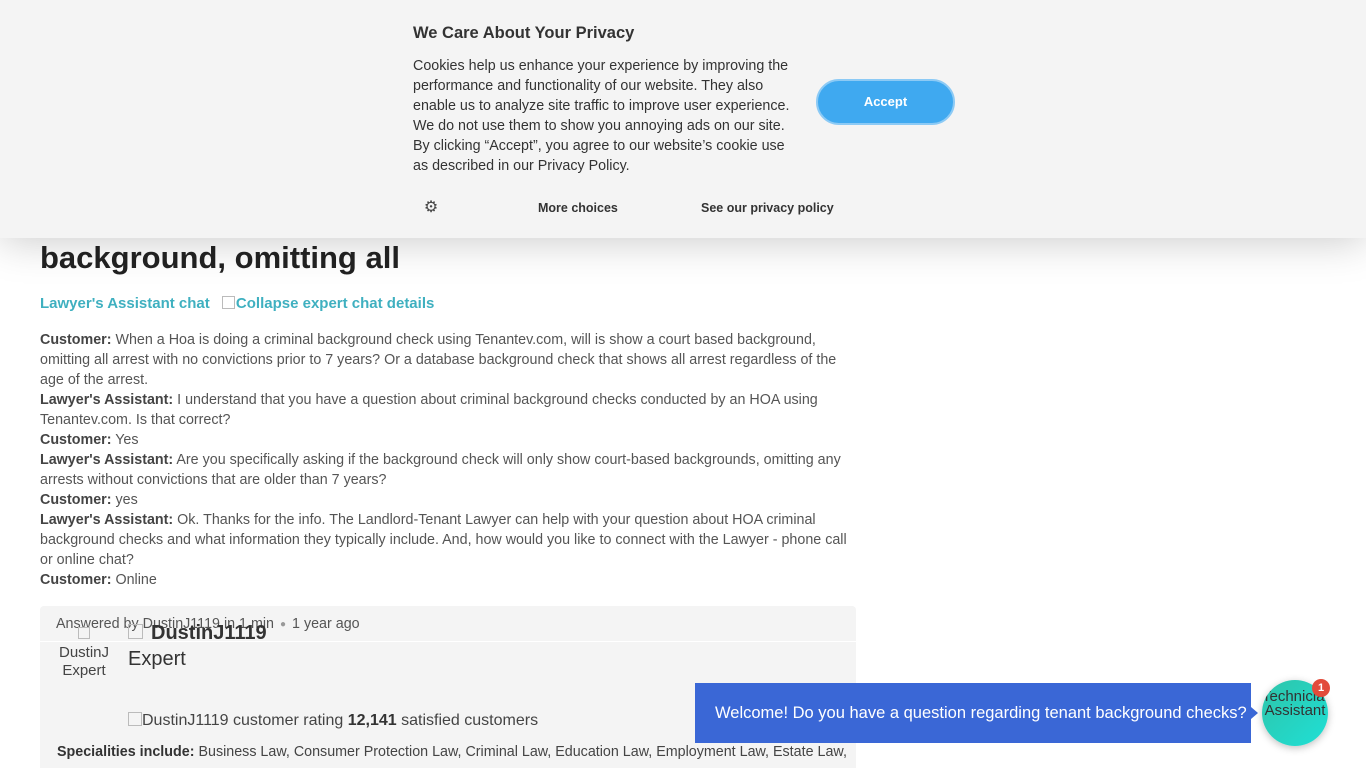 The height and width of the screenshot is (768, 1366). Describe the element at coordinates (209, 633) in the screenshot. I see `expert-name-link: DustinJ1119` at that location.